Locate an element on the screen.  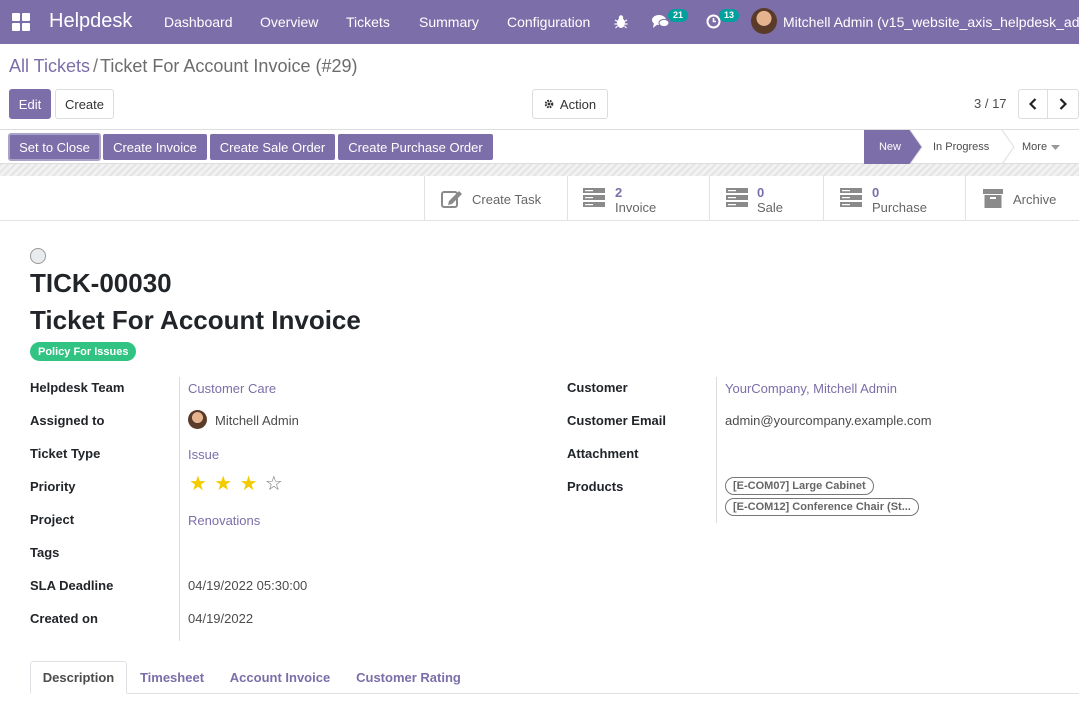
create-button: Create is located at coordinates (84, 104).